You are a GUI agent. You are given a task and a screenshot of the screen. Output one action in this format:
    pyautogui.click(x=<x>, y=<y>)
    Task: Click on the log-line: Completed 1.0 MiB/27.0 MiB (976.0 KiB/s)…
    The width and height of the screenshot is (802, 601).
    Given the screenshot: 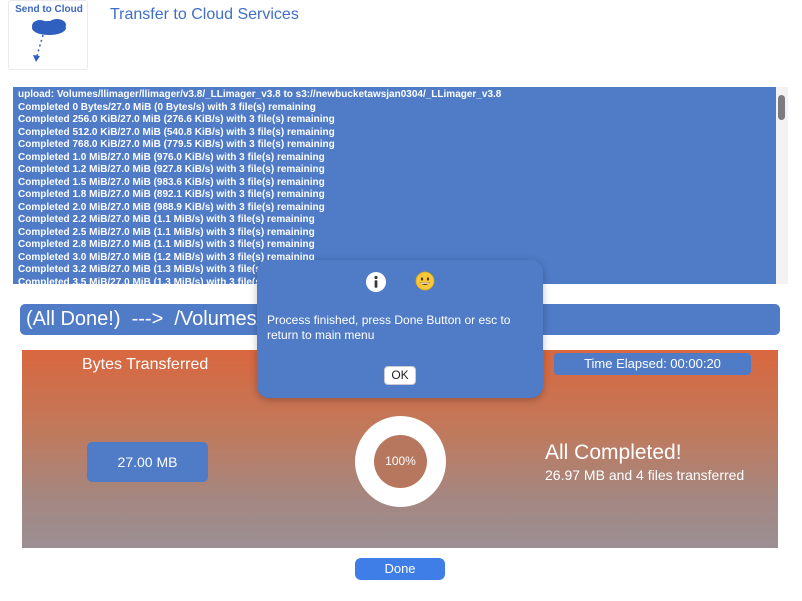 What is the action you would take?
    pyautogui.click(x=171, y=157)
    